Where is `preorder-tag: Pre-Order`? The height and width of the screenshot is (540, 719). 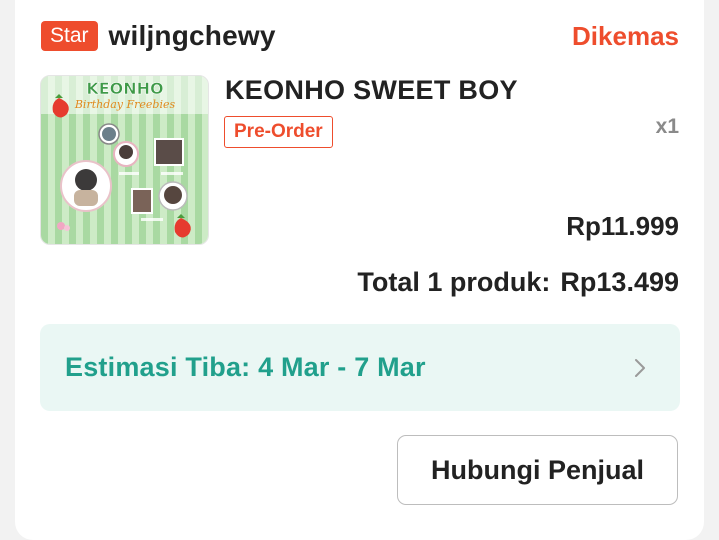
preorder-tag: Pre-Order is located at coordinates (278, 132).